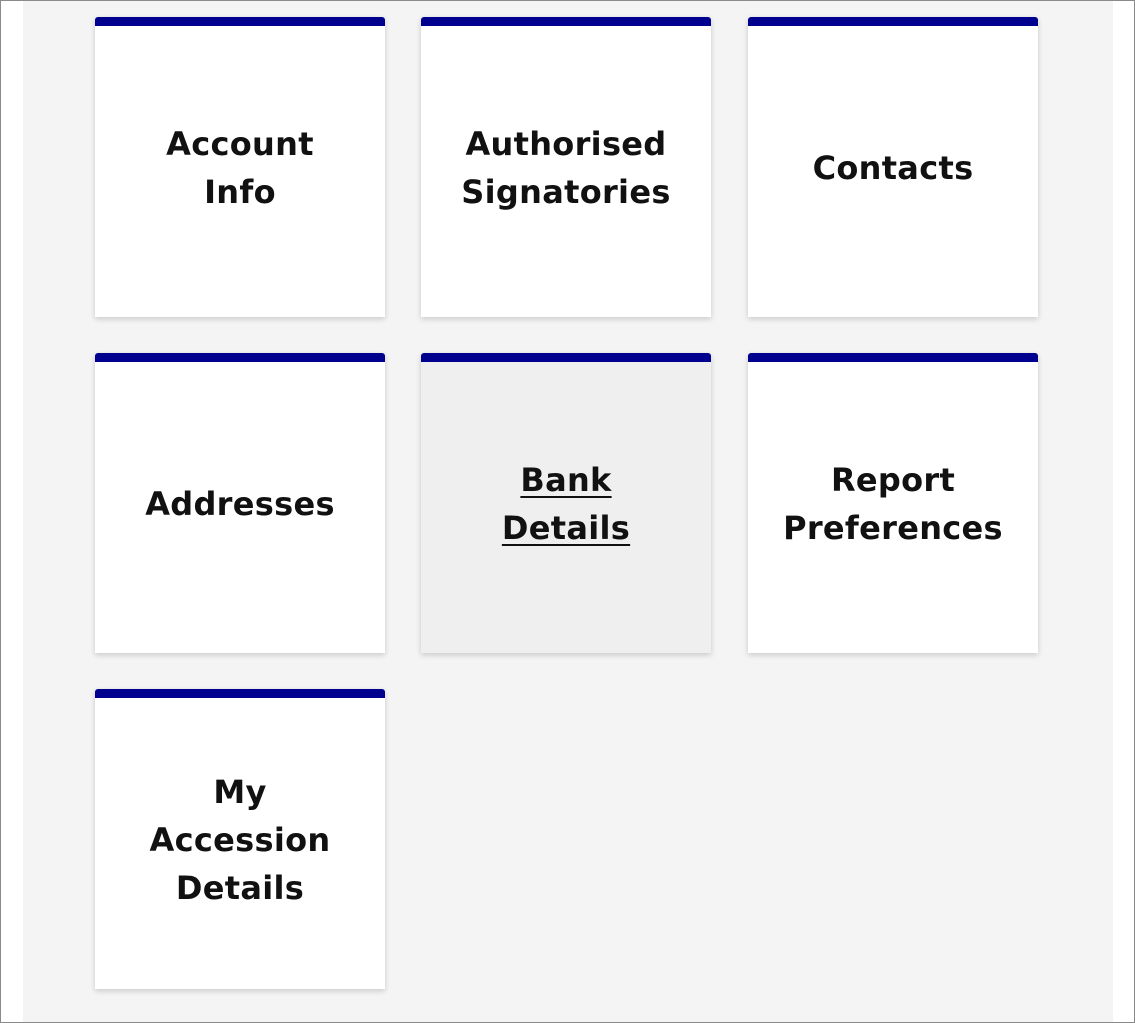  I want to click on tile-label-line: Accession, so click(240, 839).